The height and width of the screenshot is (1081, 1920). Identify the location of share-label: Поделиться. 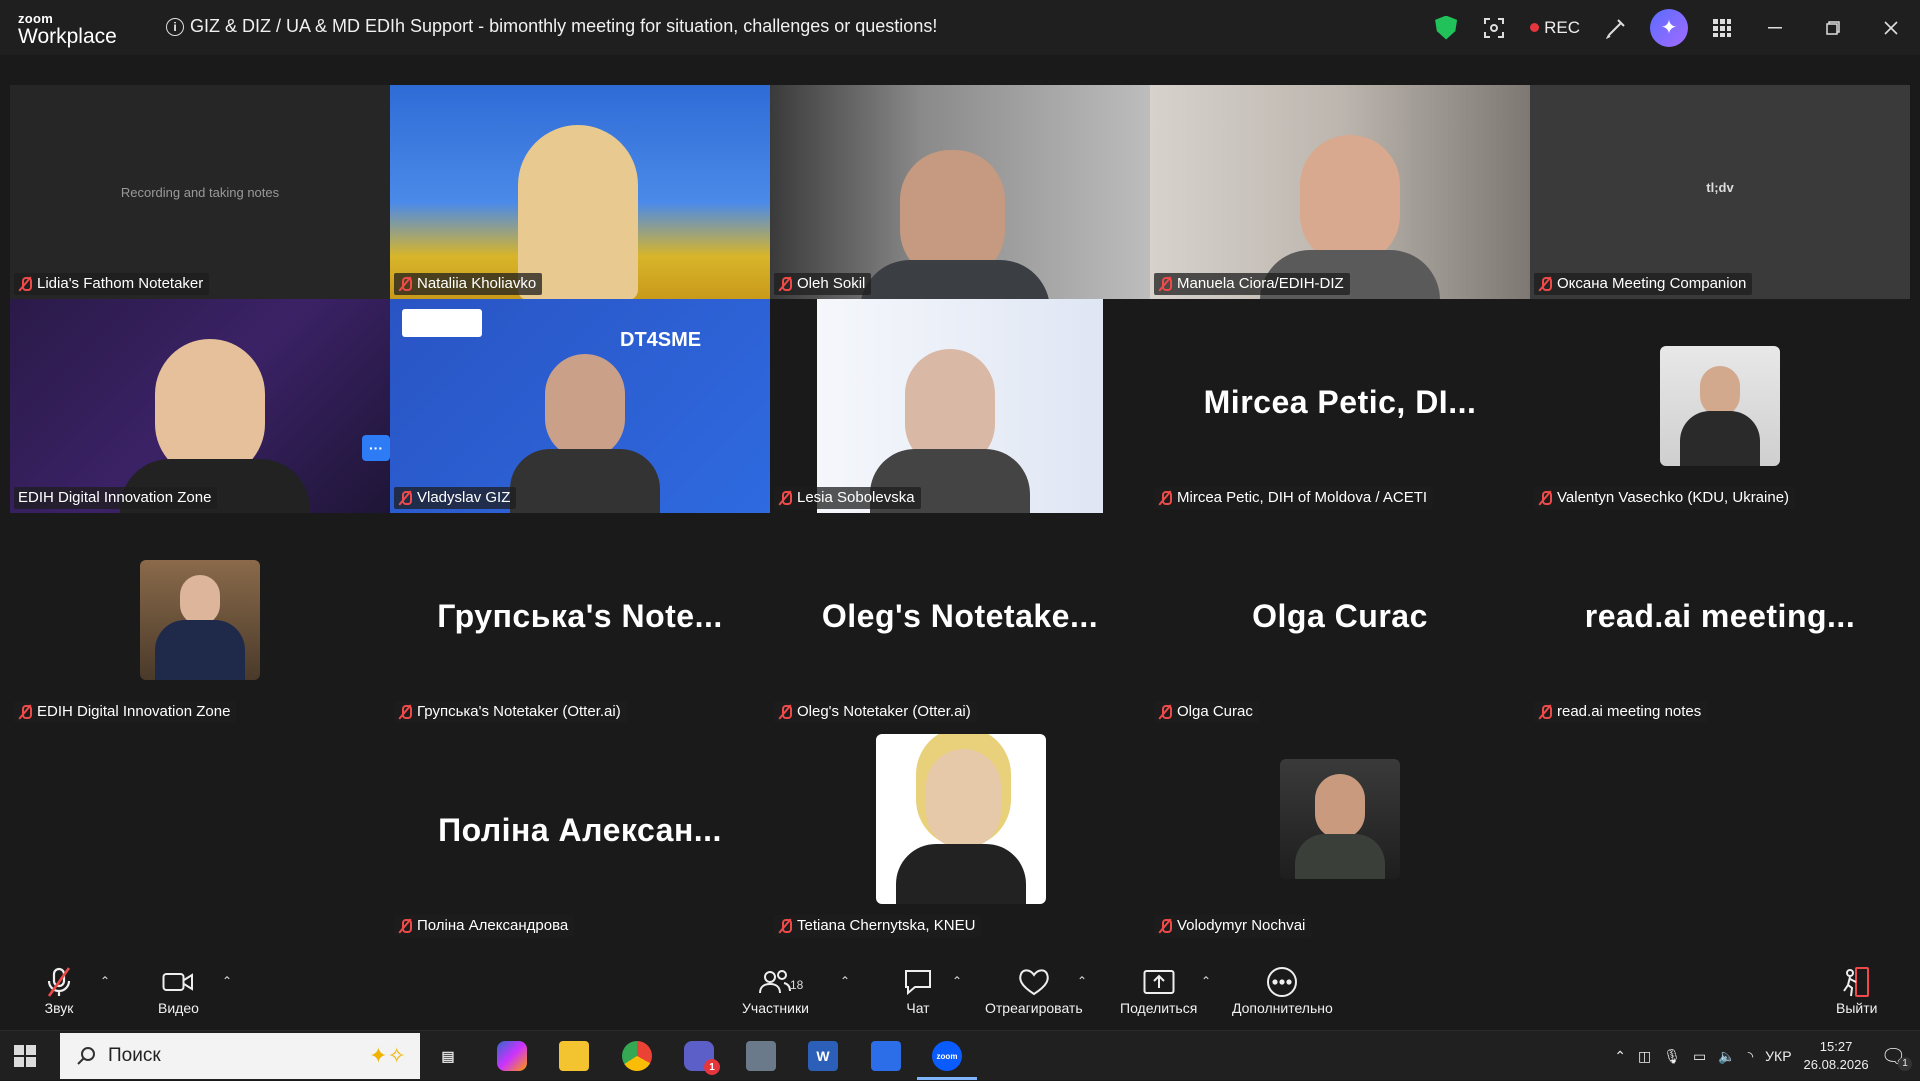
(1159, 1008).